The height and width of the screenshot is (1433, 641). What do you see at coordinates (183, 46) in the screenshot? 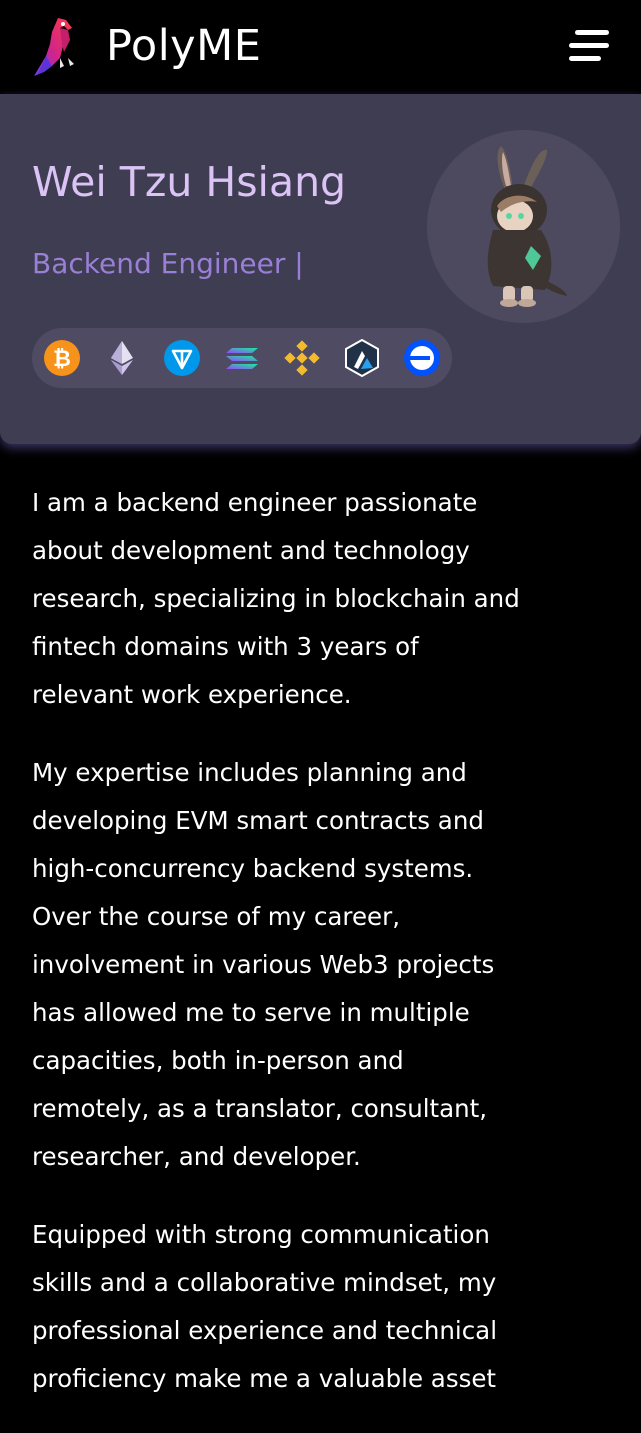
I see `brand-name: PolyME` at bounding box center [183, 46].